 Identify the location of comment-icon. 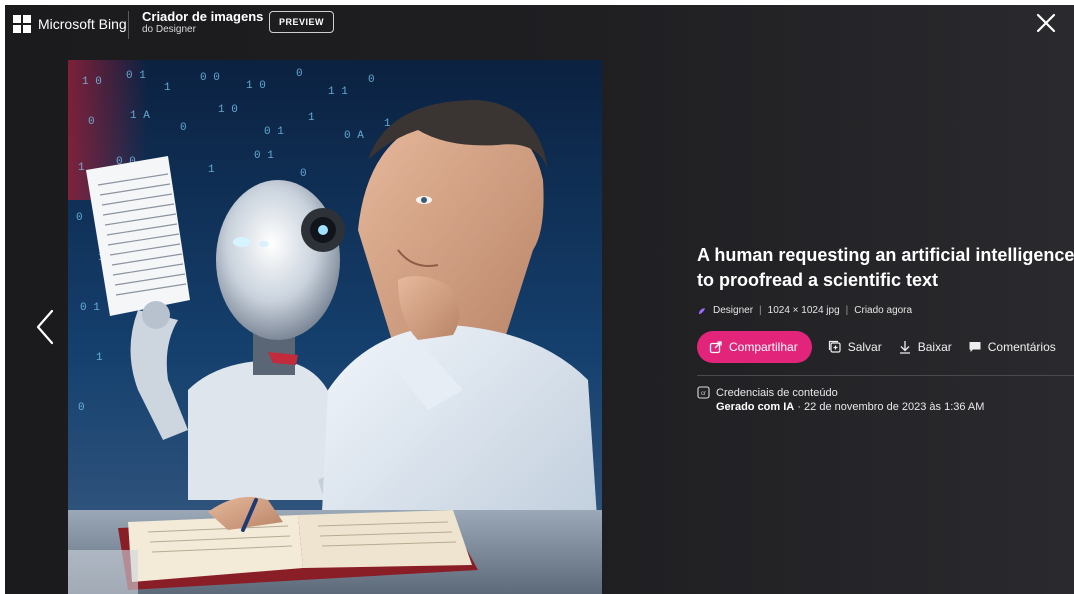
(975, 347).